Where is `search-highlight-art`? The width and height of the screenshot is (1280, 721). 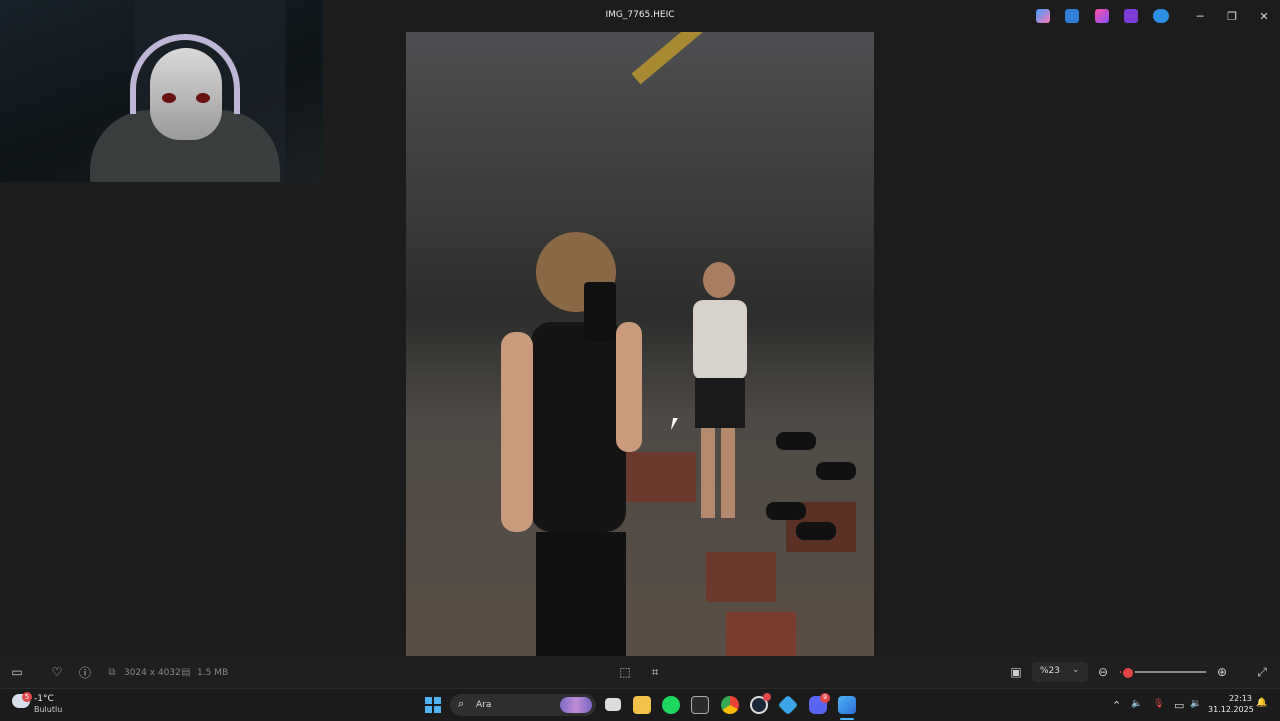 search-highlight-art is located at coordinates (576, 705).